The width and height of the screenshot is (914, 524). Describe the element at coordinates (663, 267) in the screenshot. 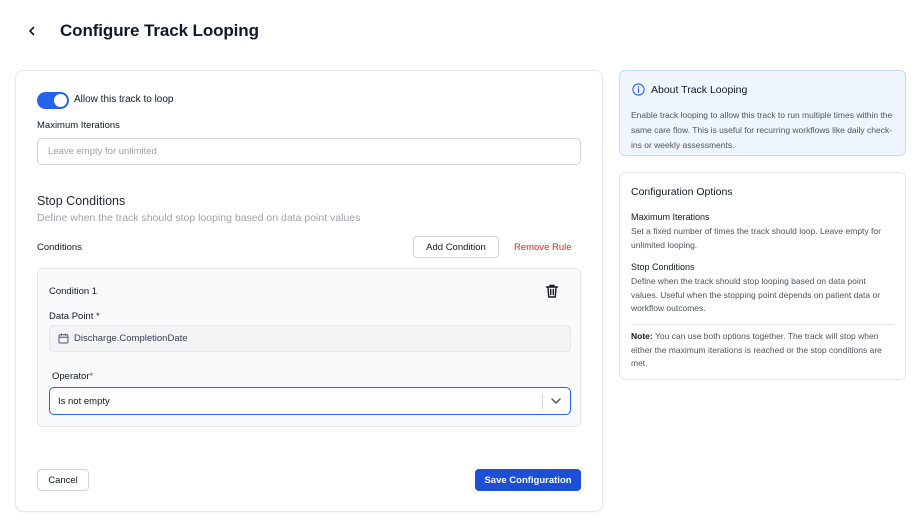

I see `stop-conditions-heading: Stop Conditions` at that location.